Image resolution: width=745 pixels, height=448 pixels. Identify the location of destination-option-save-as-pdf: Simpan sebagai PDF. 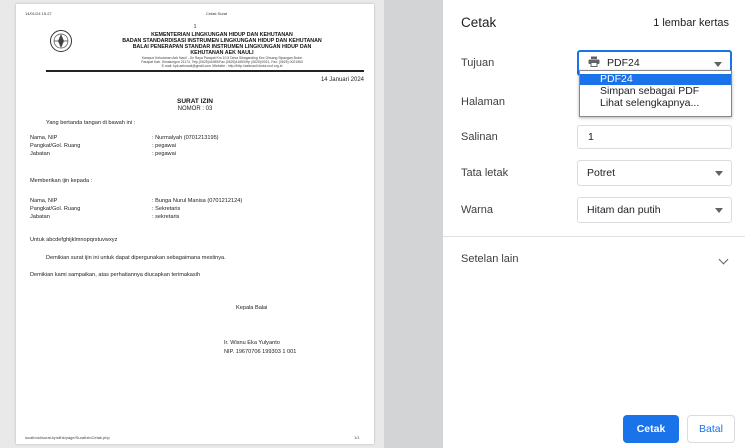
(655, 91).